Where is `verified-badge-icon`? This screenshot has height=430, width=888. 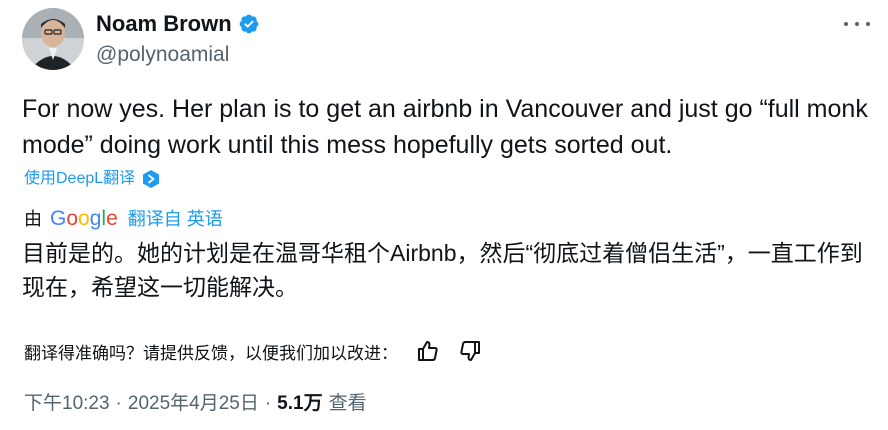
verified-badge-icon is located at coordinates (249, 24).